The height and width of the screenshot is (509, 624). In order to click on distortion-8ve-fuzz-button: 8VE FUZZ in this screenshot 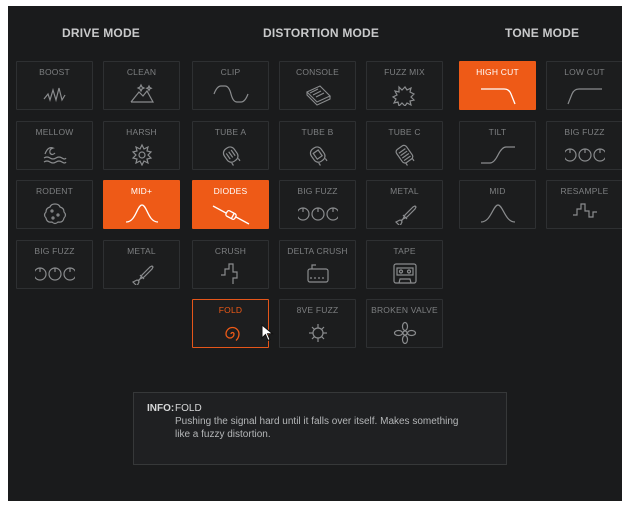, I will do `click(317, 323)`.